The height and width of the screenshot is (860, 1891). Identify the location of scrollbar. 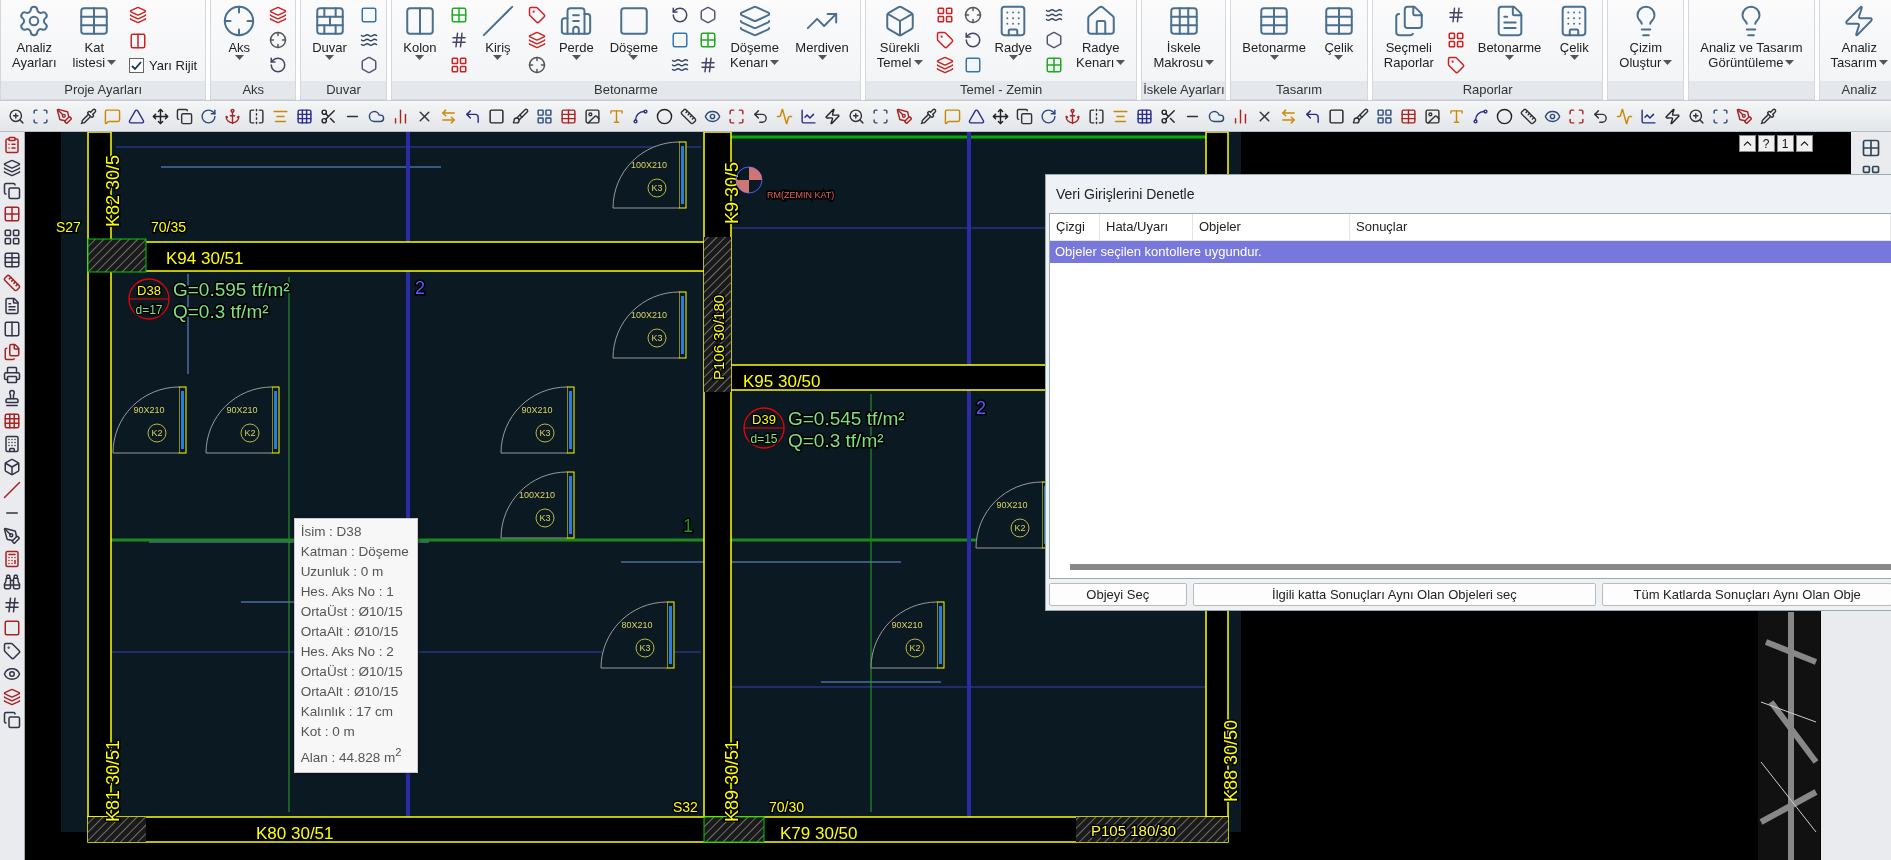
(1480, 567).